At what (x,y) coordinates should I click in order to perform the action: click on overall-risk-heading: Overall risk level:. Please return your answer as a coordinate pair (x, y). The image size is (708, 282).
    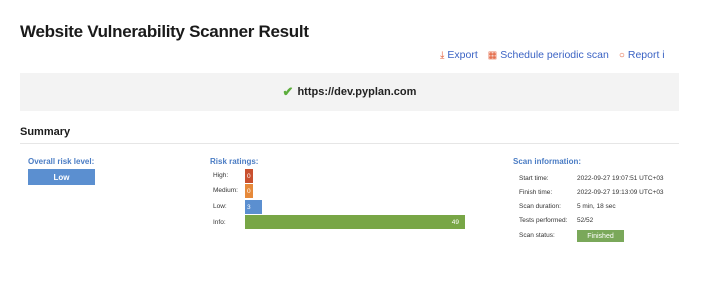
    Looking at the image, I should click on (61, 161).